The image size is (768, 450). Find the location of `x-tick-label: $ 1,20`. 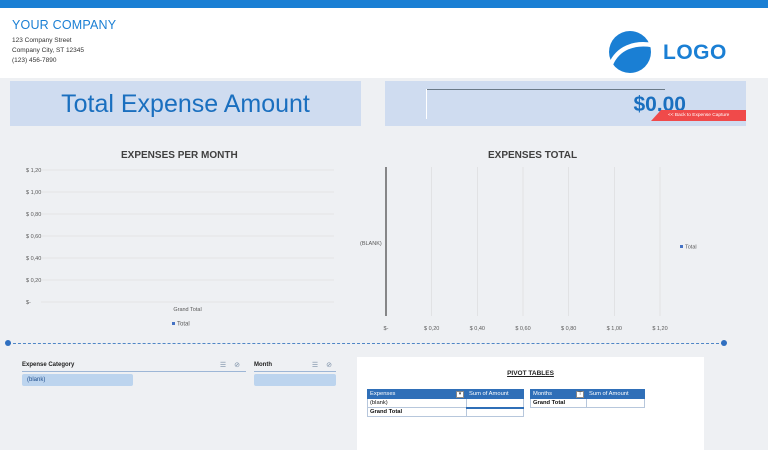

x-tick-label: $ 1,20 is located at coordinates (659, 329).